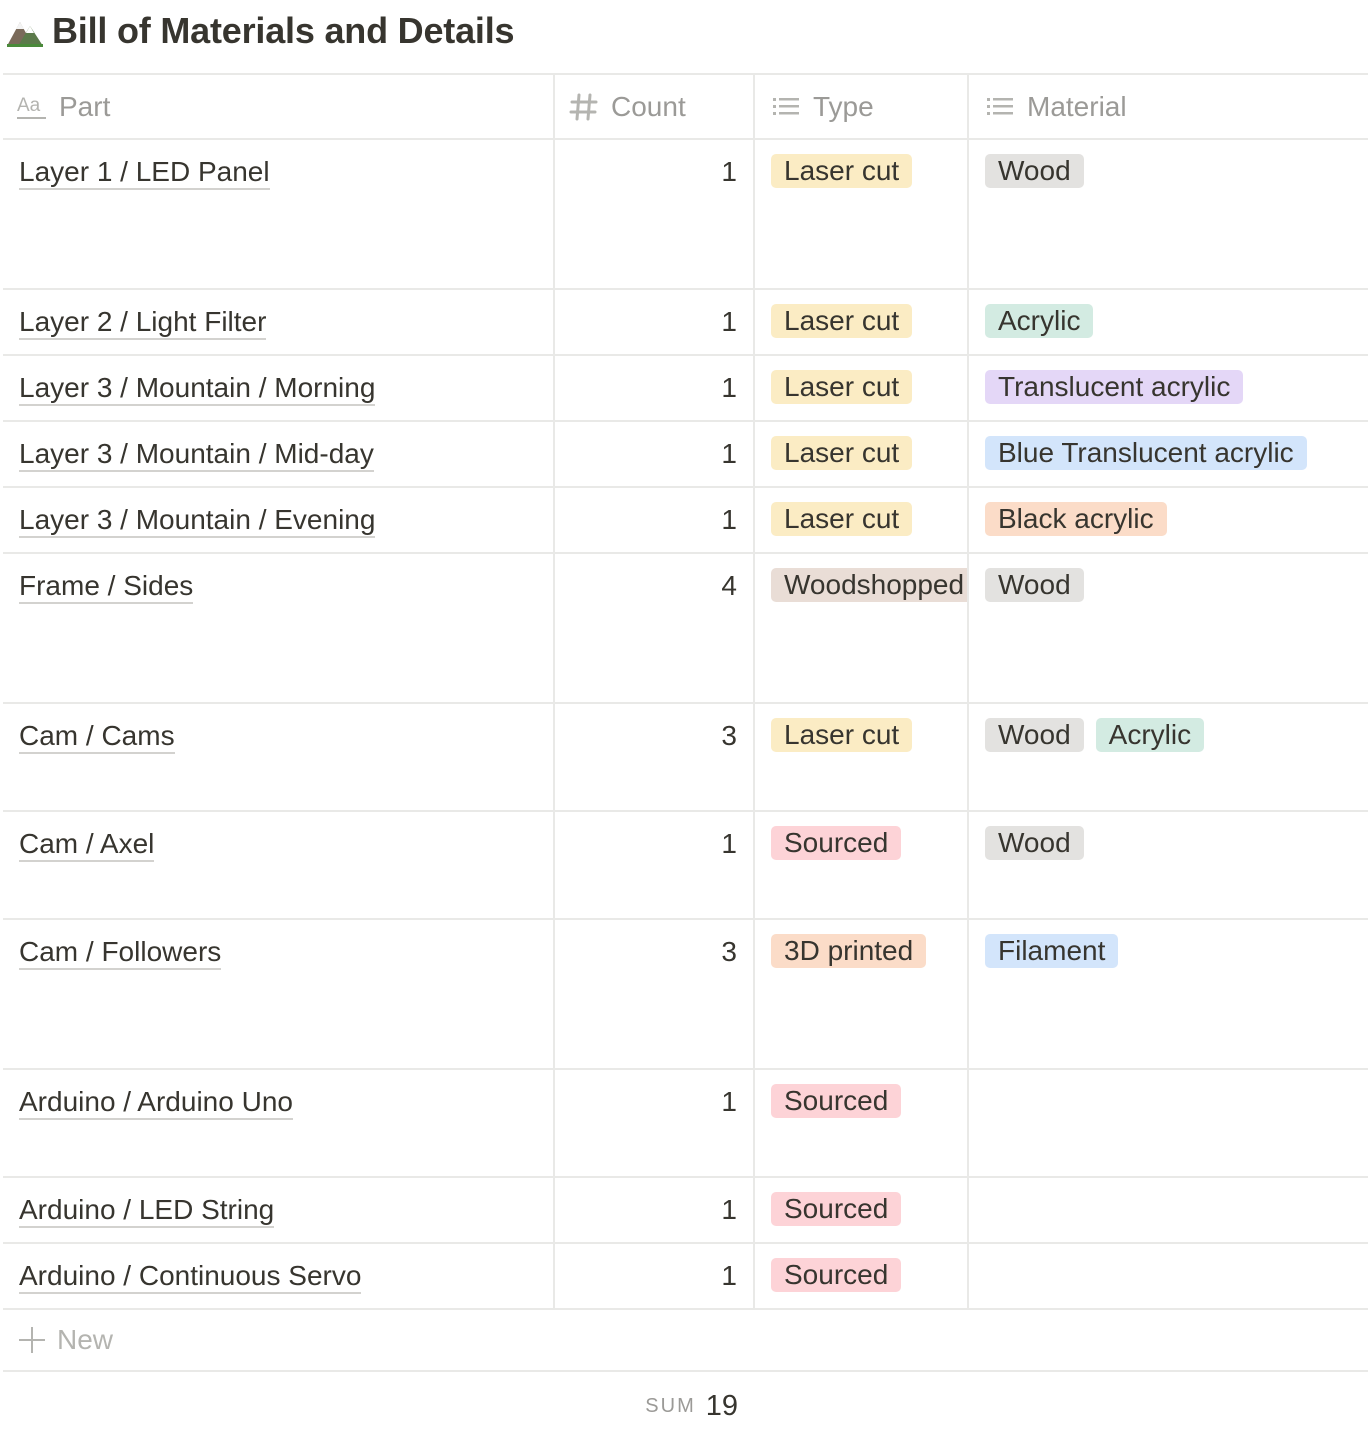  What do you see at coordinates (836, 1275) in the screenshot?
I see `type-tag: Sourced` at bounding box center [836, 1275].